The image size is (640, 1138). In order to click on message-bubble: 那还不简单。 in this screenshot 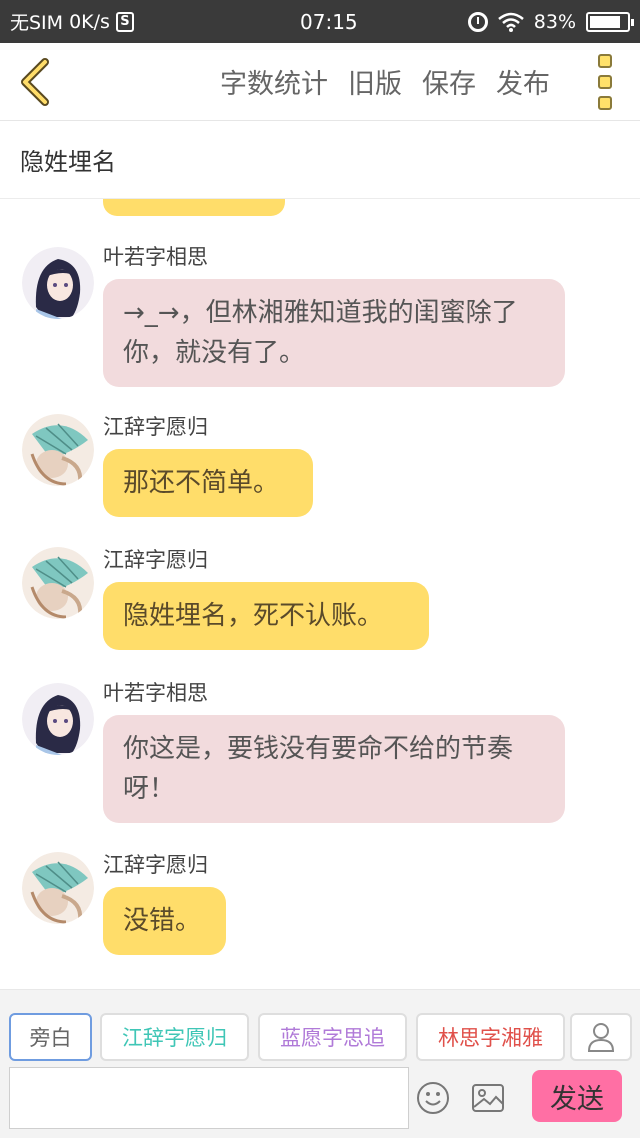, I will do `click(208, 483)`.